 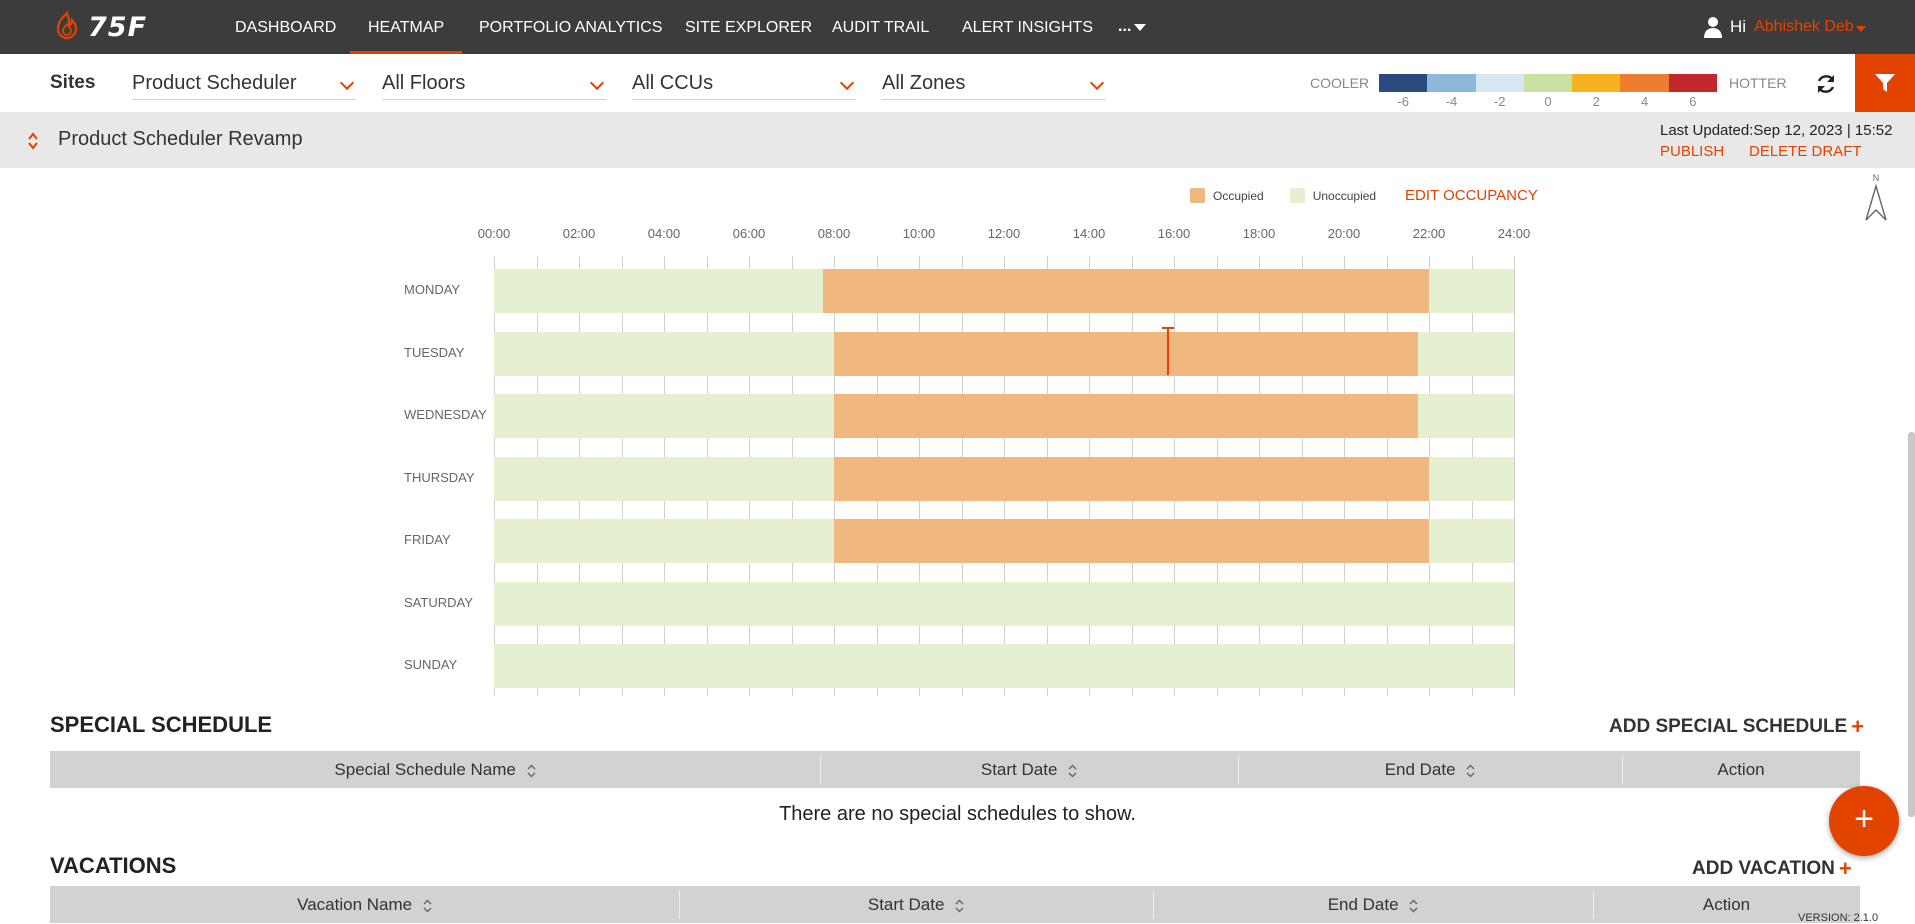 What do you see at coordinates (1174, 233) in the screenshot?
I see `hour-label: 16:00` at bounding box center [1174, 233].